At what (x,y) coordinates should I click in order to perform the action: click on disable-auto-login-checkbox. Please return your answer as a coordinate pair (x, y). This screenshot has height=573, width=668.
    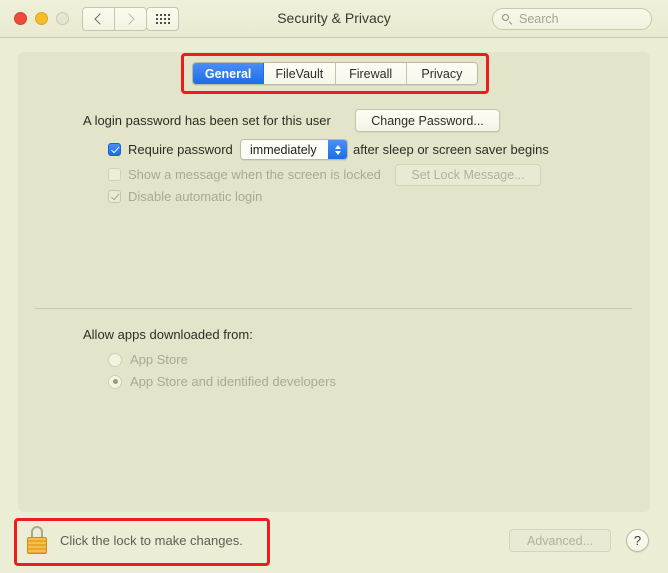
    Looking at the image, I should click on (114, 196).